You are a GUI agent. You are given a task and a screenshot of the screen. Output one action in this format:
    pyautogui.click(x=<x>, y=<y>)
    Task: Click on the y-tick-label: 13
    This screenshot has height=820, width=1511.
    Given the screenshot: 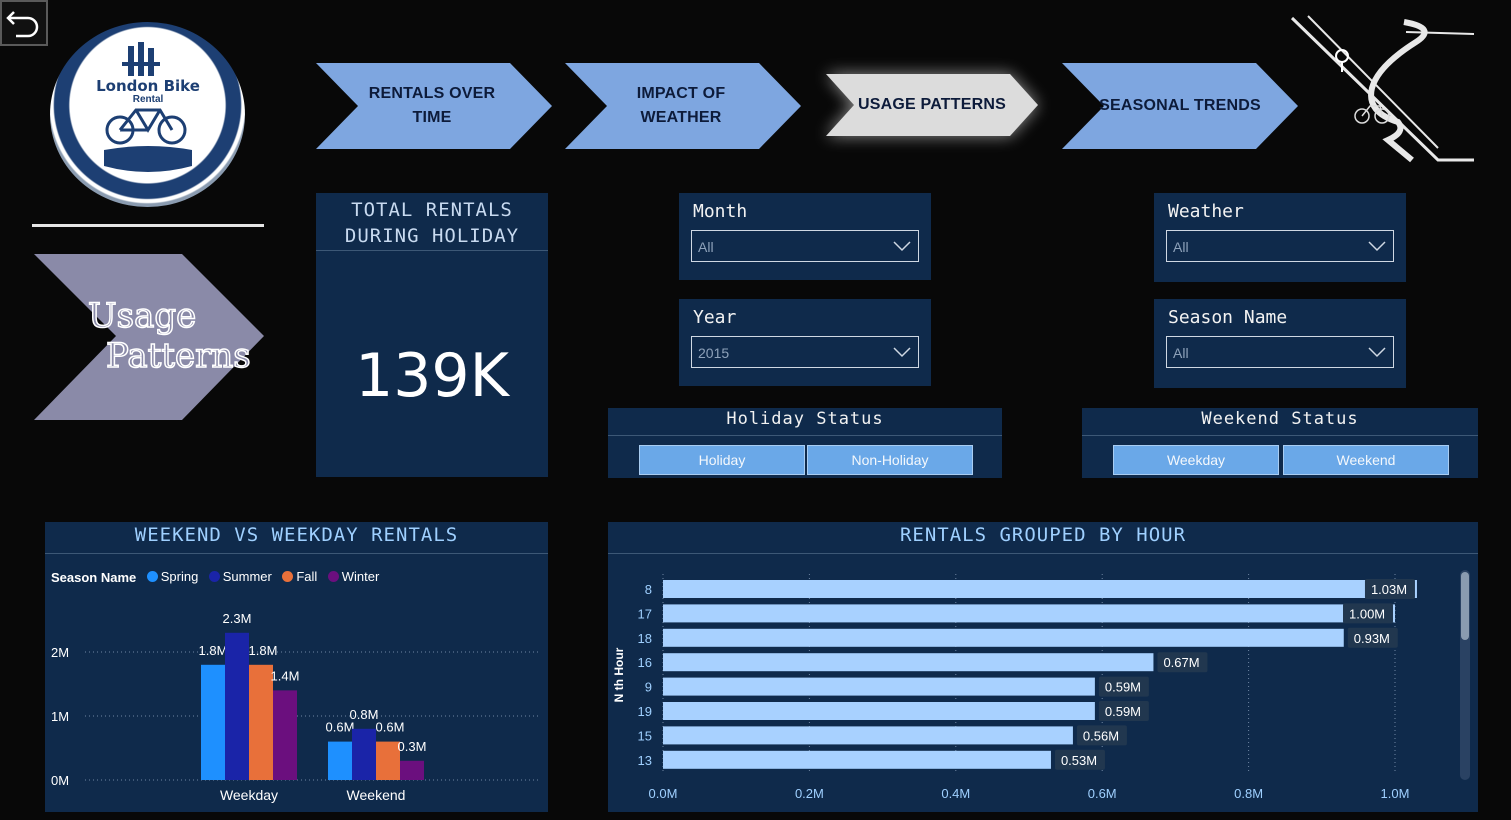 What is the action you would take?
    pyautogui.click(x=645, y=760)
    